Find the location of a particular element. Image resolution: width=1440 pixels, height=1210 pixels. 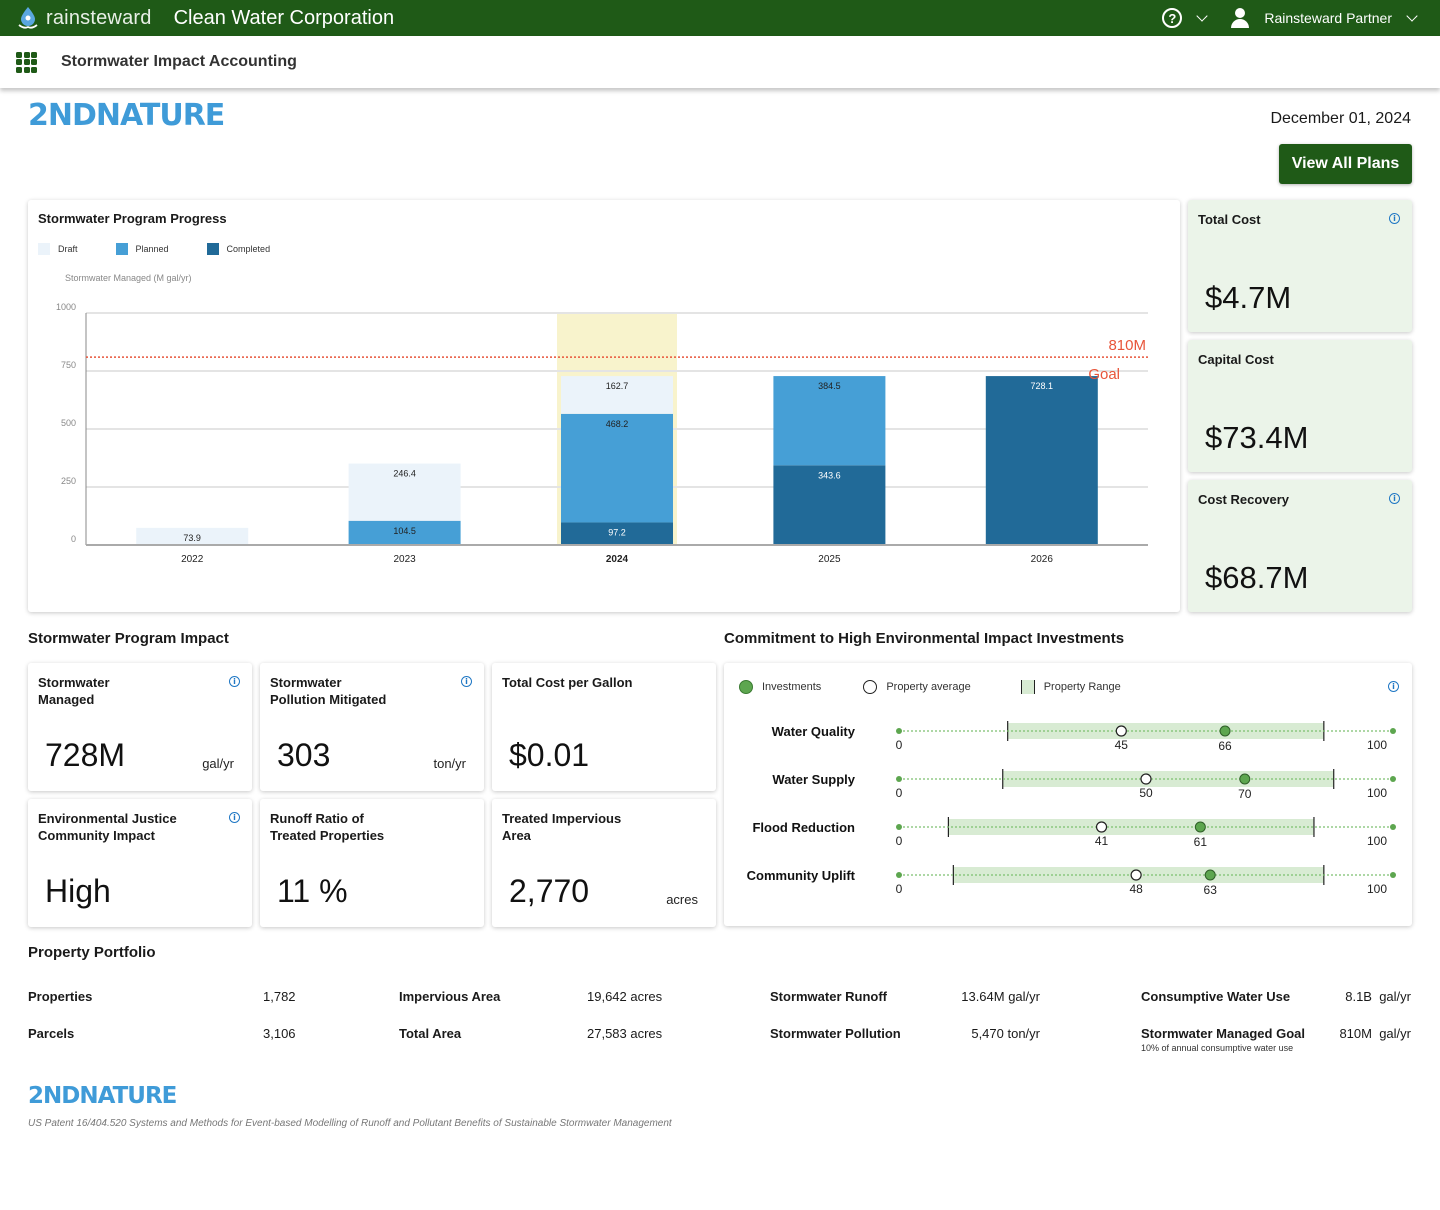

brand: rainsteward is located at coordinates (85, 18).